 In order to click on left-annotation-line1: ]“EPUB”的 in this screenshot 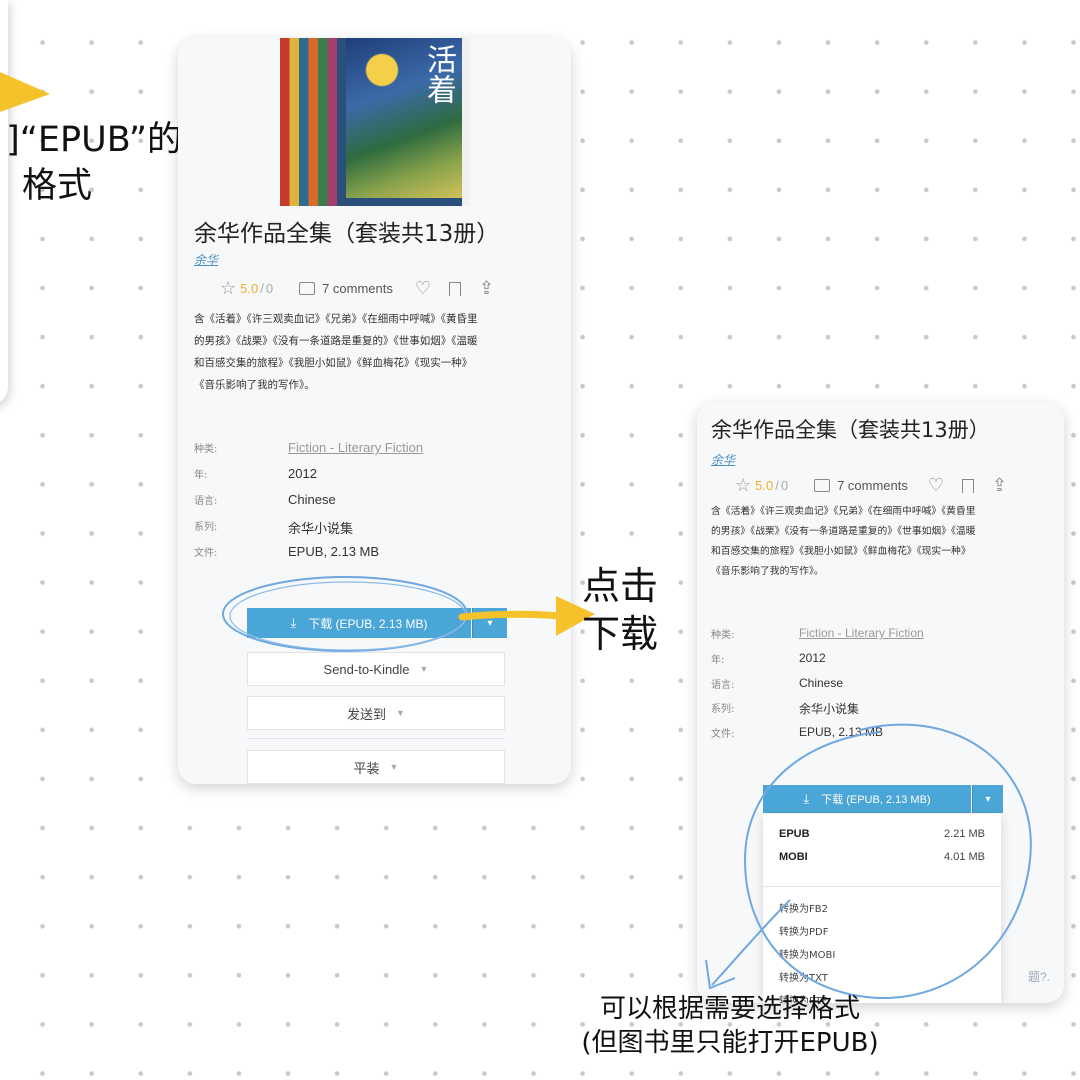, I will do `click(94, 140)`.